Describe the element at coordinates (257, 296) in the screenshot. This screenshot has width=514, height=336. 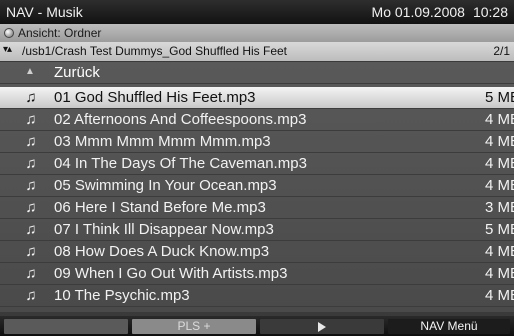
I see `list-item: ♫ 10 The Psychic.mp3 4 MB` at that location.